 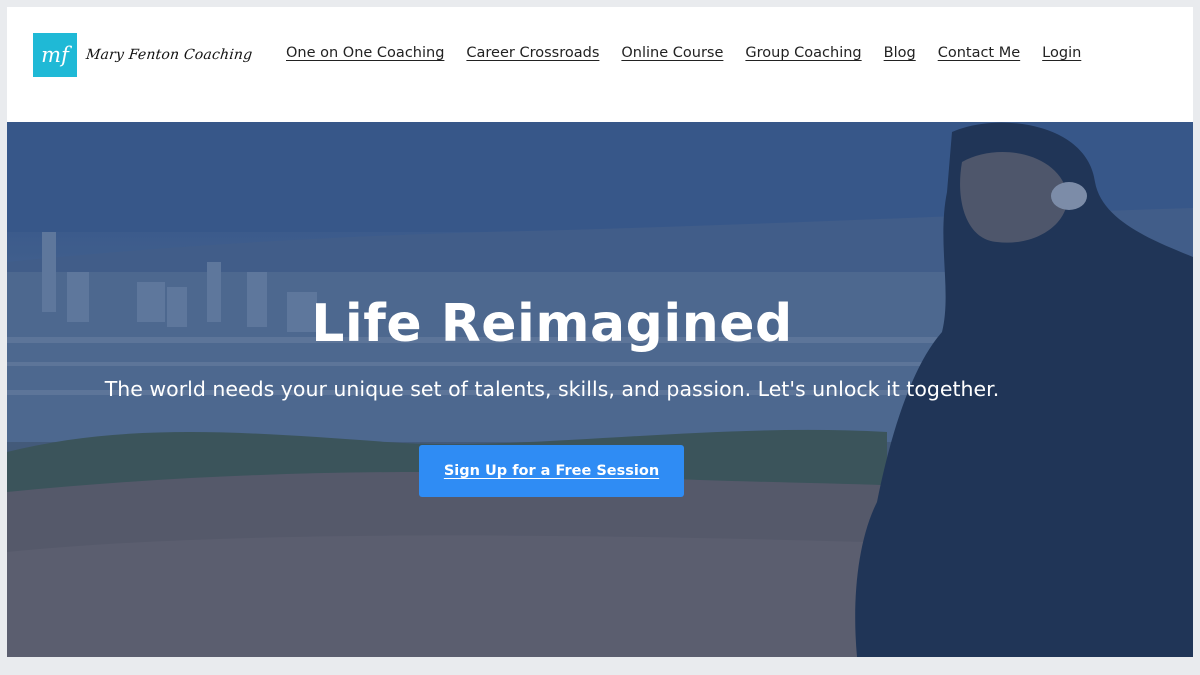 What do you see at coordinates (169, 55) in the screenshot?
I see `logo-text: Mary Fenton Coaching` at bounding box center [169, 55].